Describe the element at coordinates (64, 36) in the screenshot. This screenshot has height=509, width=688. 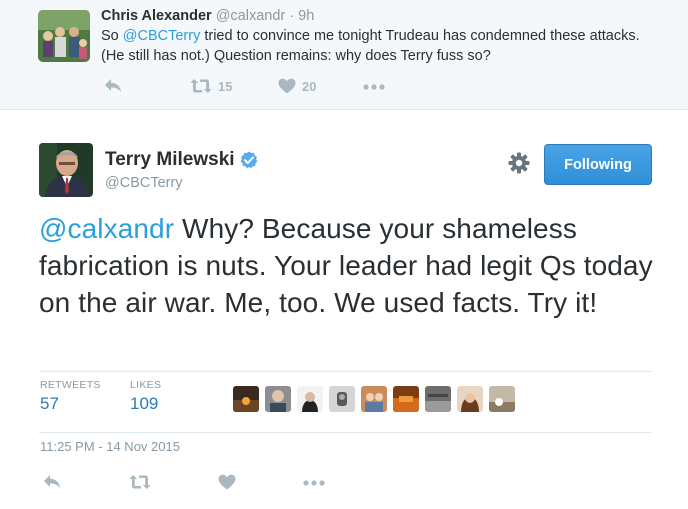
I see `parent-author-avatar` at that location.